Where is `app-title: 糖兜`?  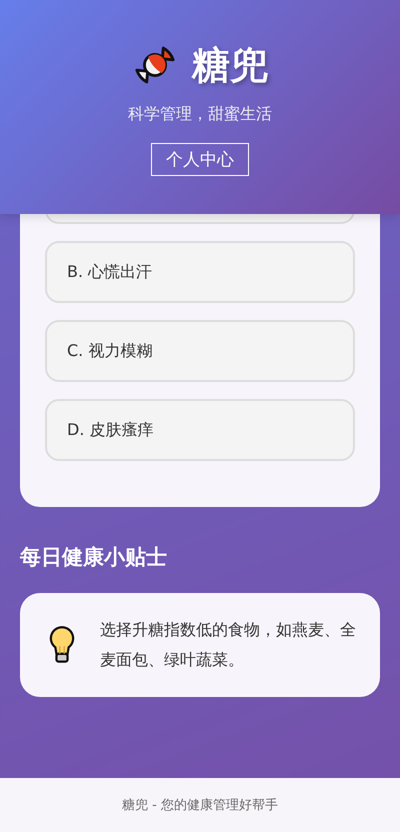 app-title: 糖兜 is located at coordinates (230, 65).